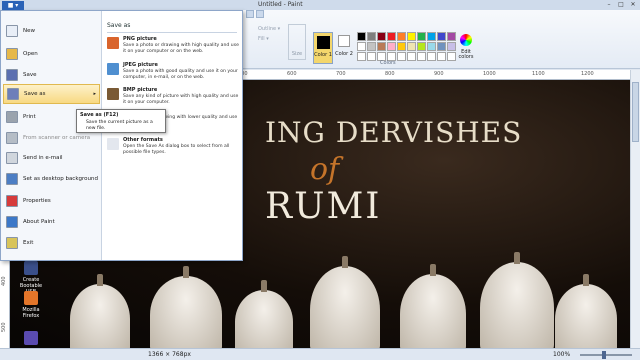 The width and height of the screenshot is (640, 360). Describe the element at coordinates (12, 179) in the screenshot. I see `desktop-icon` at that location.